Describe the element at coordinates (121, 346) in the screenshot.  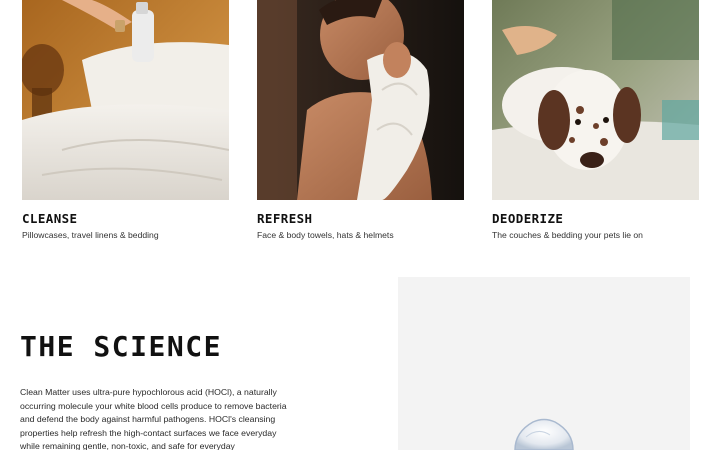
I see `science-heading: THE SCIENCE` at that location.